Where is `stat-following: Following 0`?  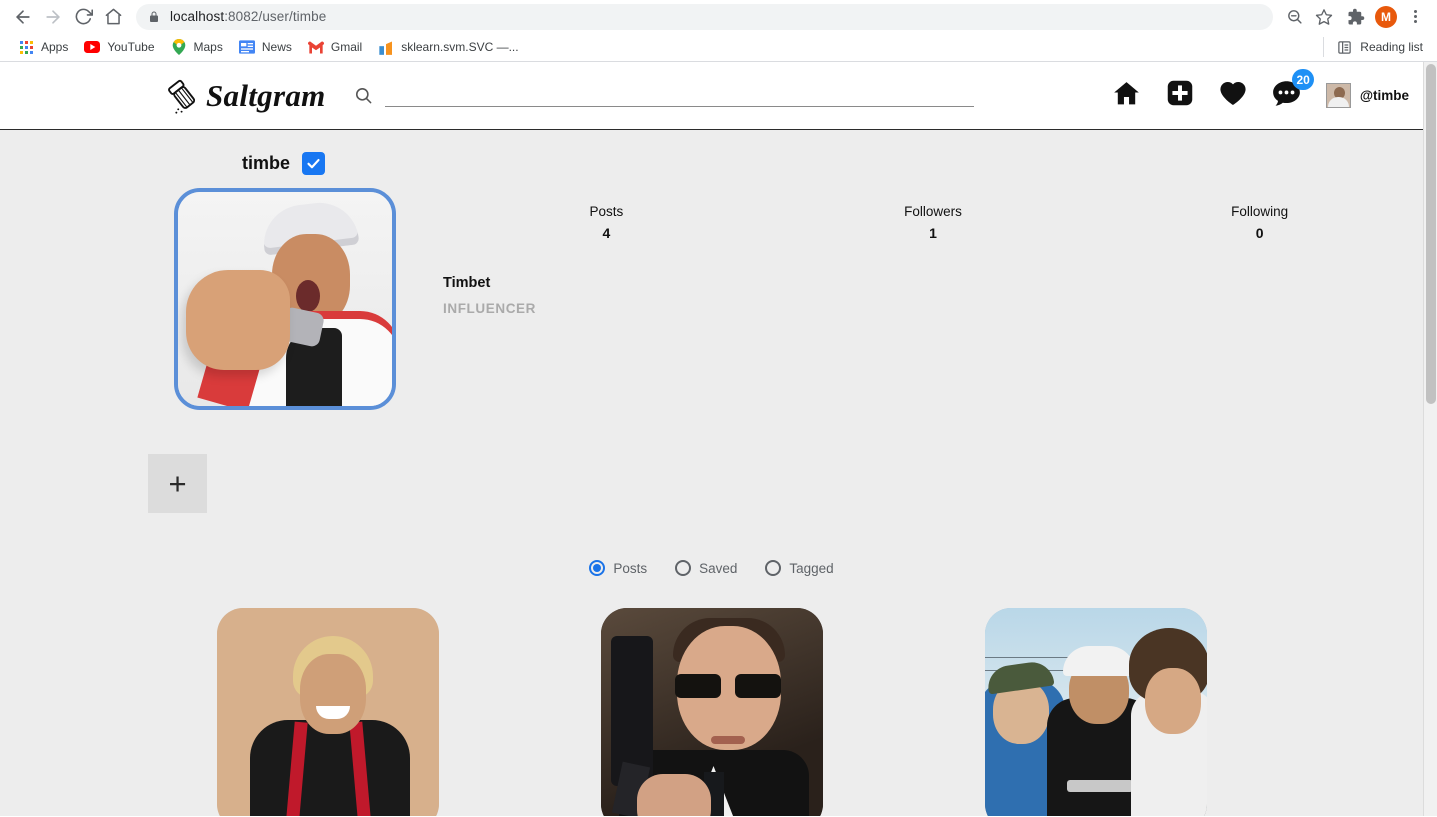
stat-following: Following 0 is located at coordinates (1259, 222).